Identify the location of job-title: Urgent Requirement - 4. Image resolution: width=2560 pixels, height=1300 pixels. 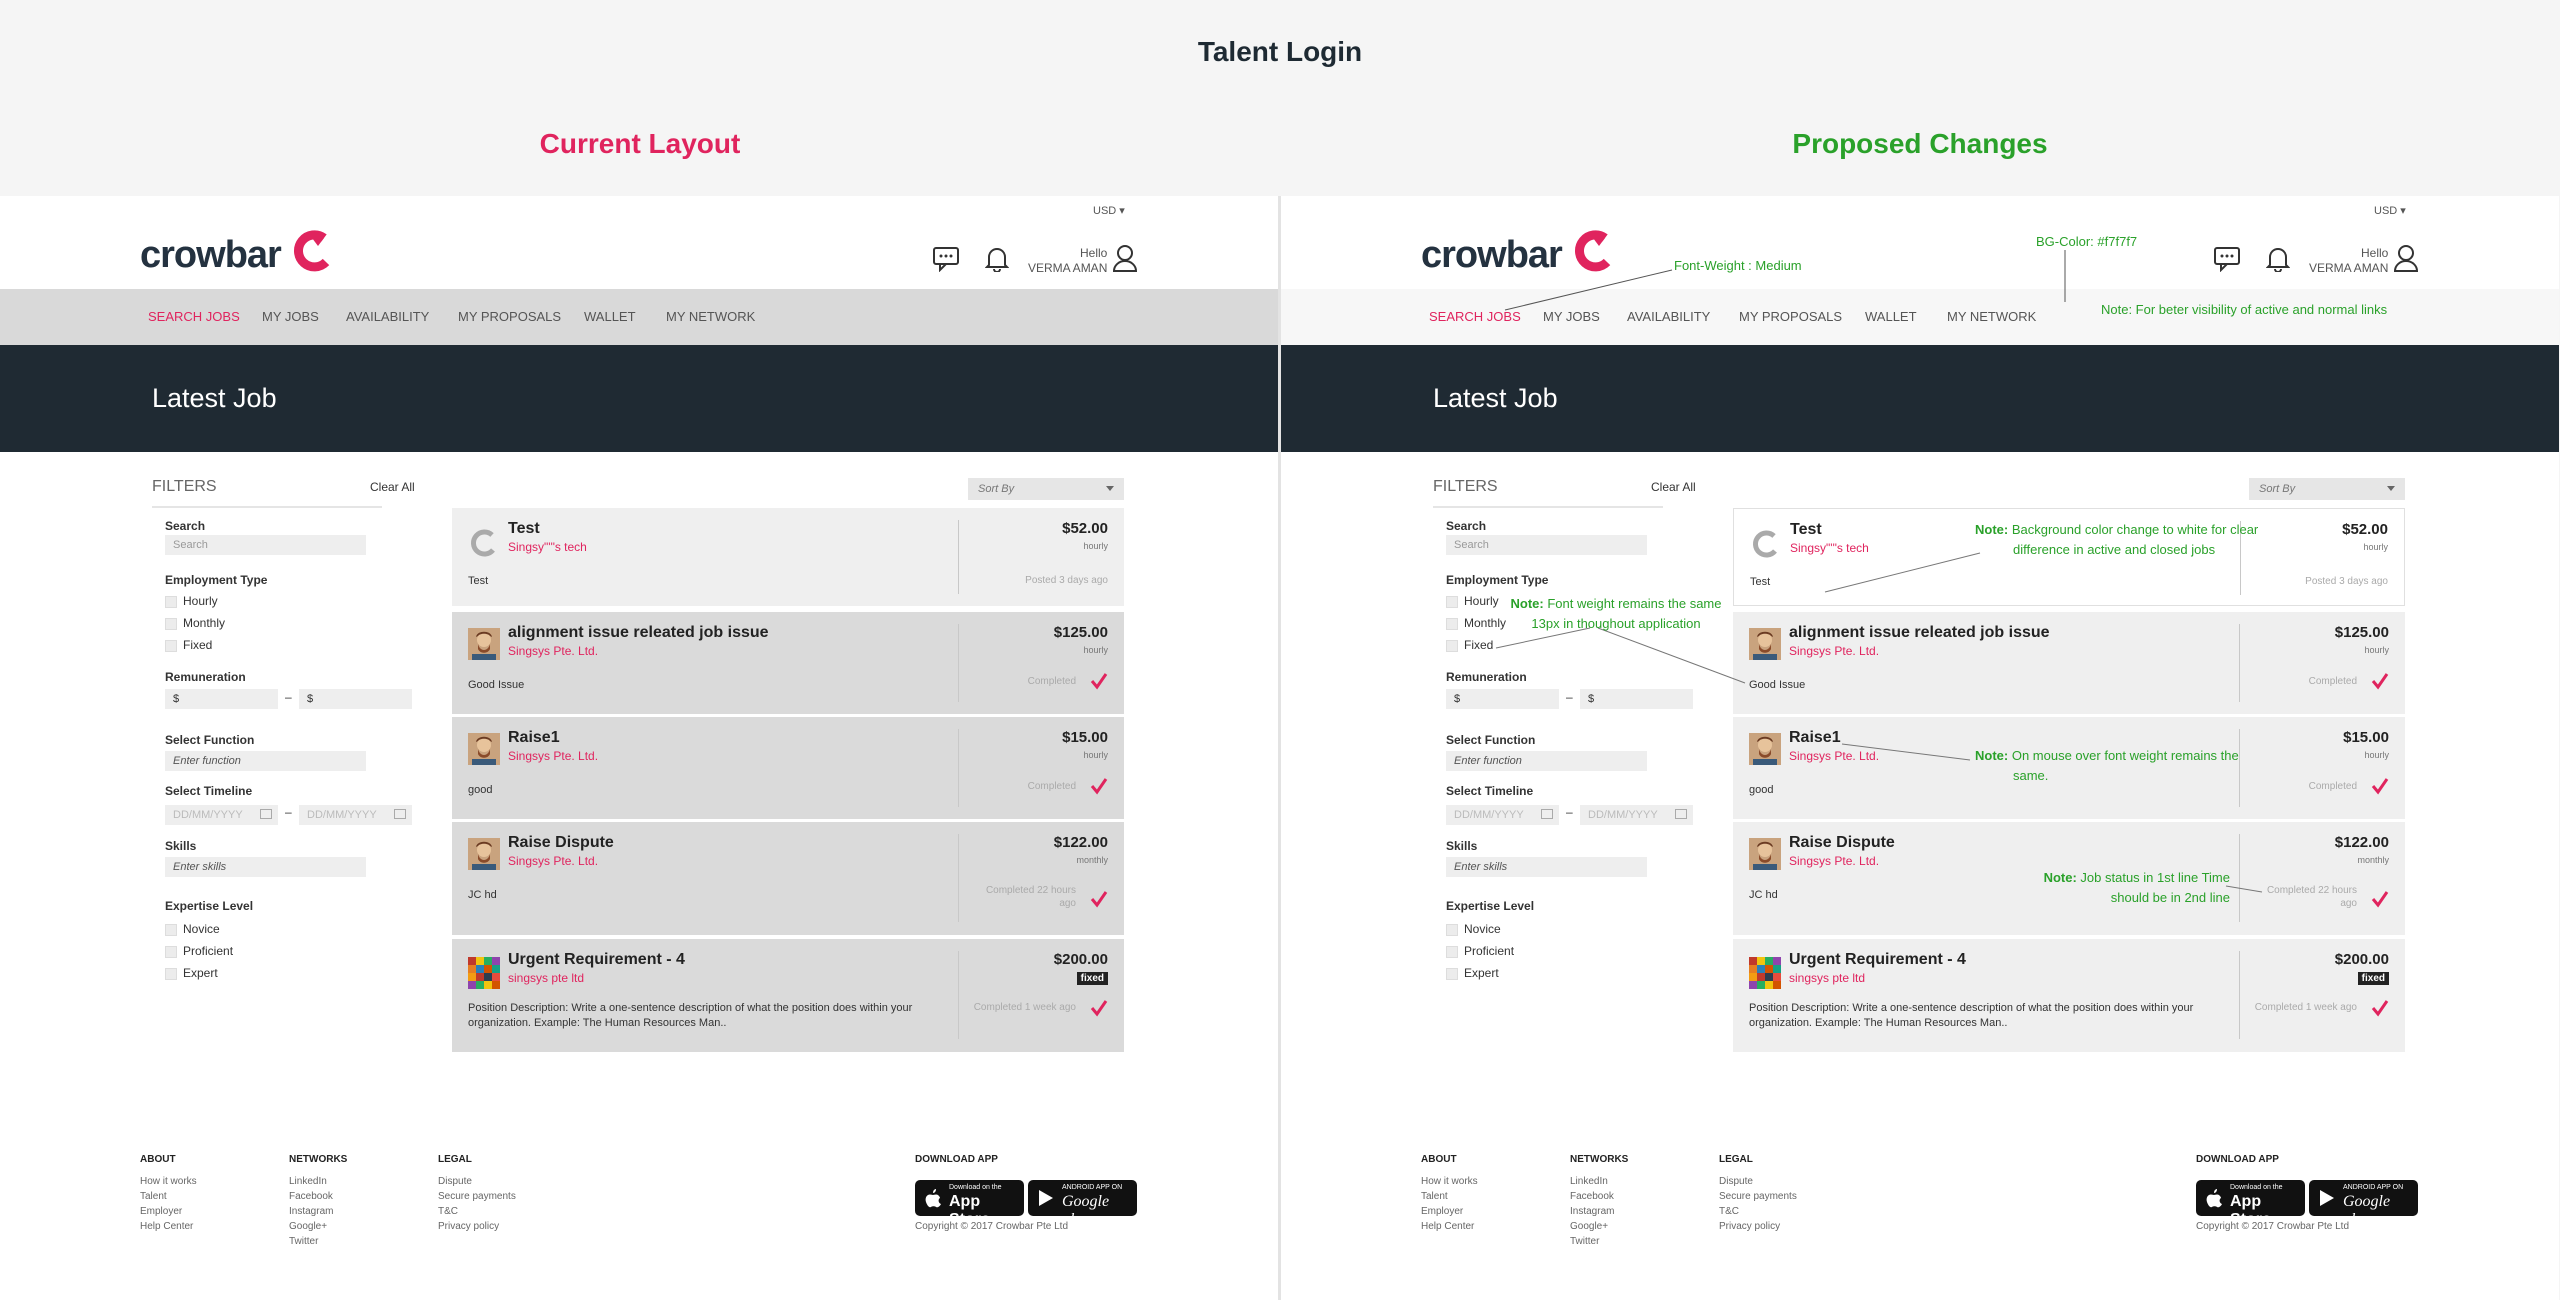
(1877, 960).